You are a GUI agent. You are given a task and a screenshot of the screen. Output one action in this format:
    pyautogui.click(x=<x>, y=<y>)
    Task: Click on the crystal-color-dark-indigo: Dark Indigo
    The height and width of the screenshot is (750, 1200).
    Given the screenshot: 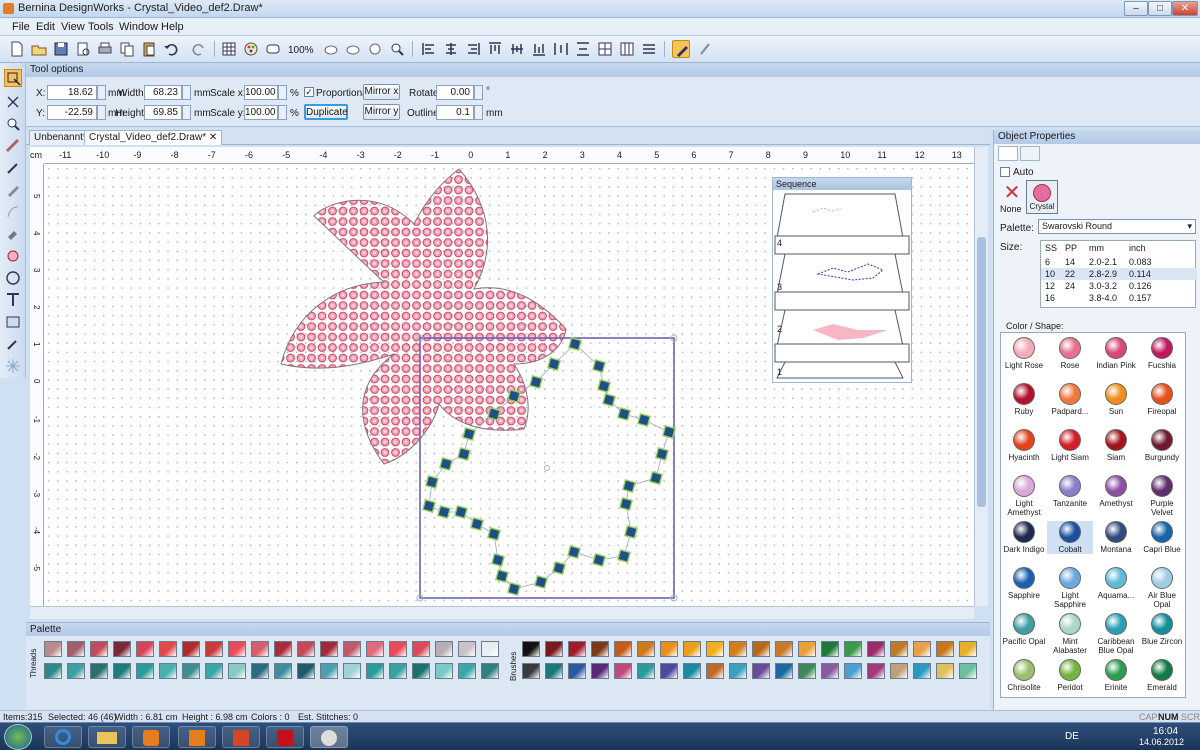 What is the action you would take?
    pyautogui.click(x=1024, y=537)
    